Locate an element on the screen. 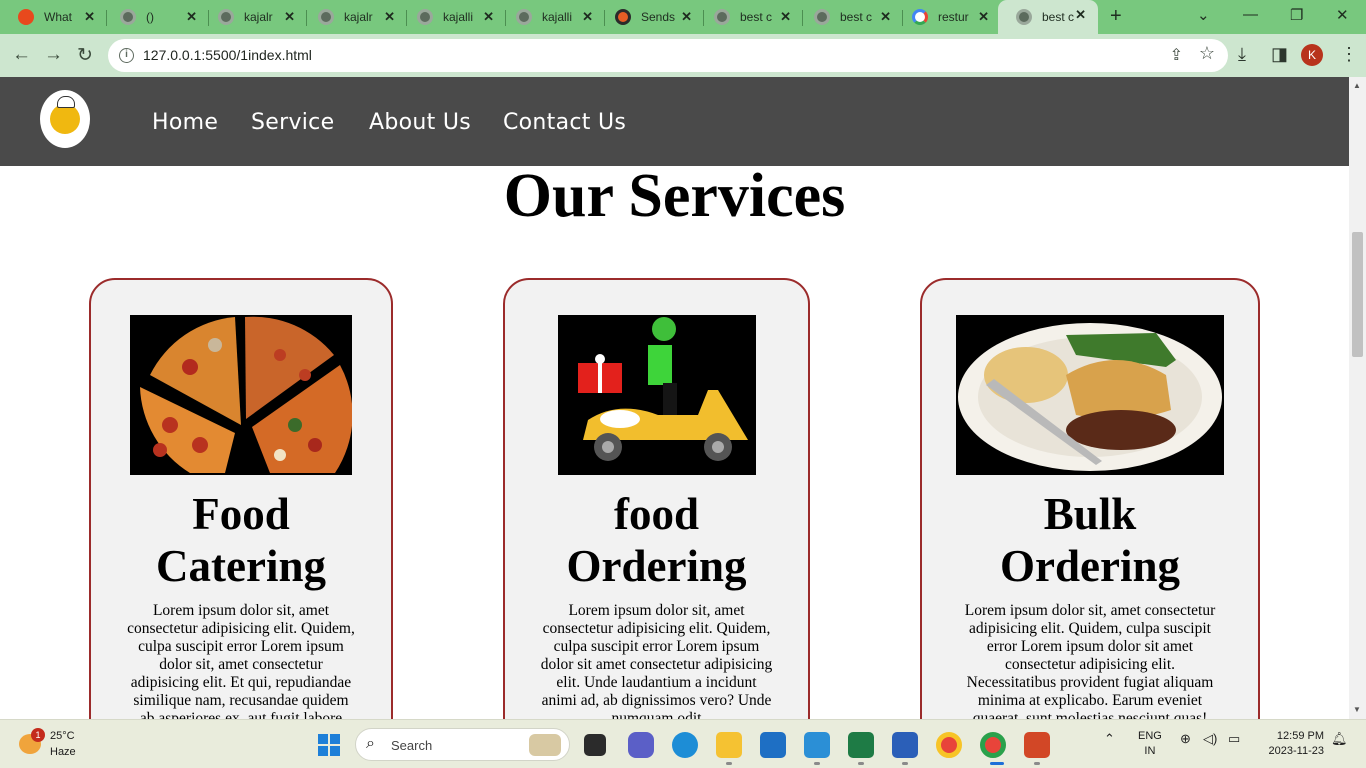  word-icon is located at coordinates (905, 745).